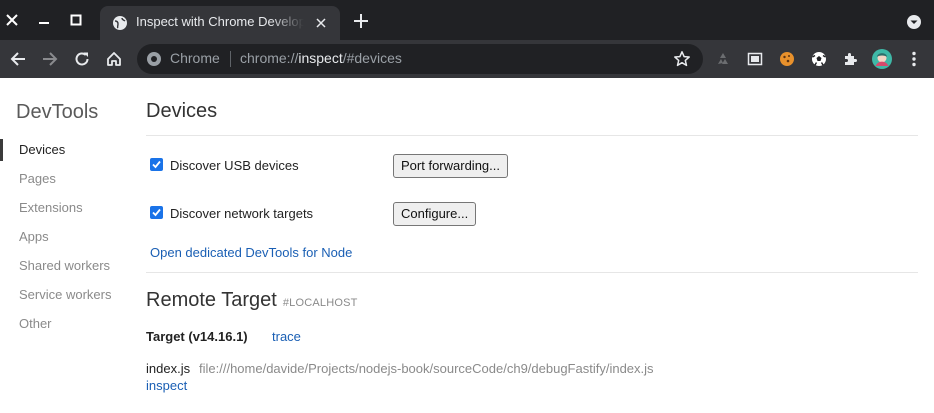 The image size is (934, 413). What do you see at coordinates (65, 237) in the screenshot?
I see `sidebar-item-apps: Apps` at bounding box center [65, 237].